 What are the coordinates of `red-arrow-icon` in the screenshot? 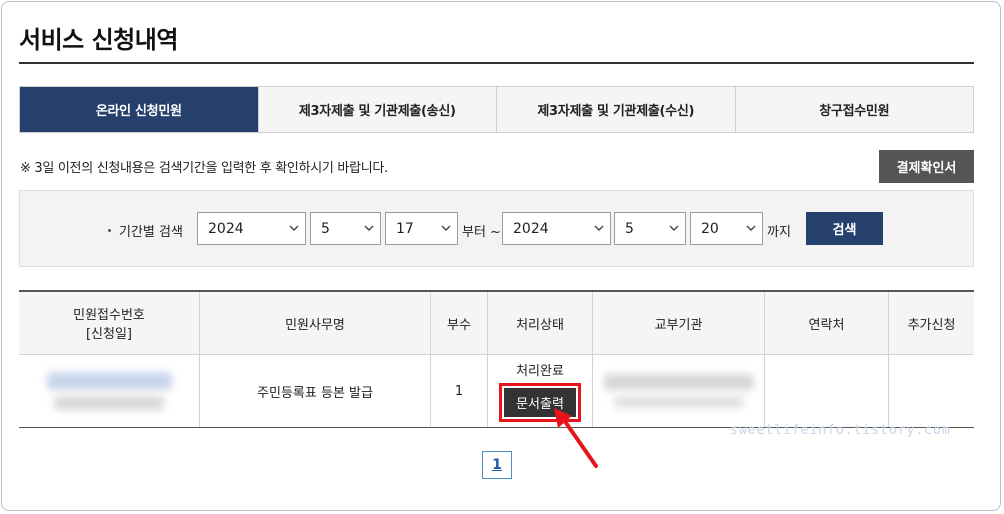 It's located at (576, 438).